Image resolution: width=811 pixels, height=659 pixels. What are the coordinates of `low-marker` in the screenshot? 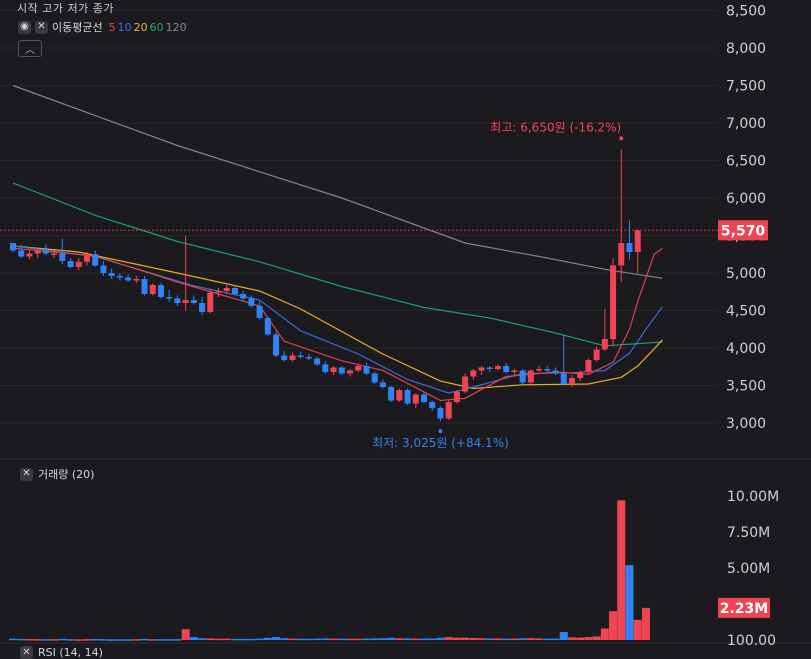 It's located at (440, 431).